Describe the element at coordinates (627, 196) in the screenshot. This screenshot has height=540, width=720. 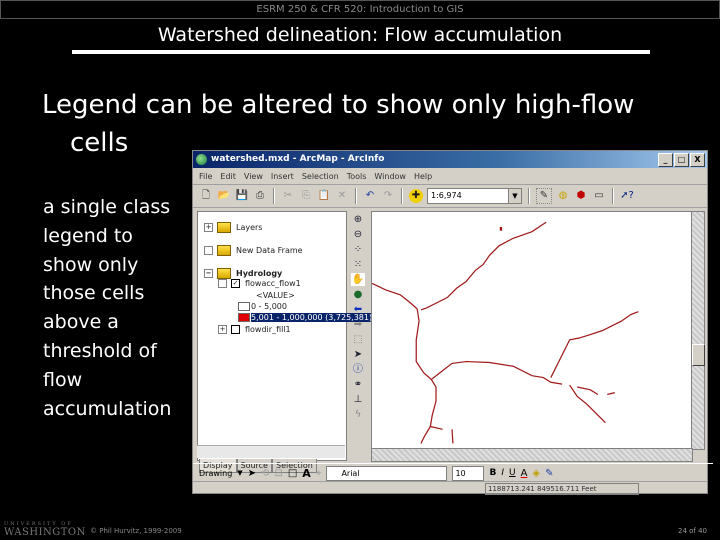
I see `whats-this-help-icon: ➚?` at that location.